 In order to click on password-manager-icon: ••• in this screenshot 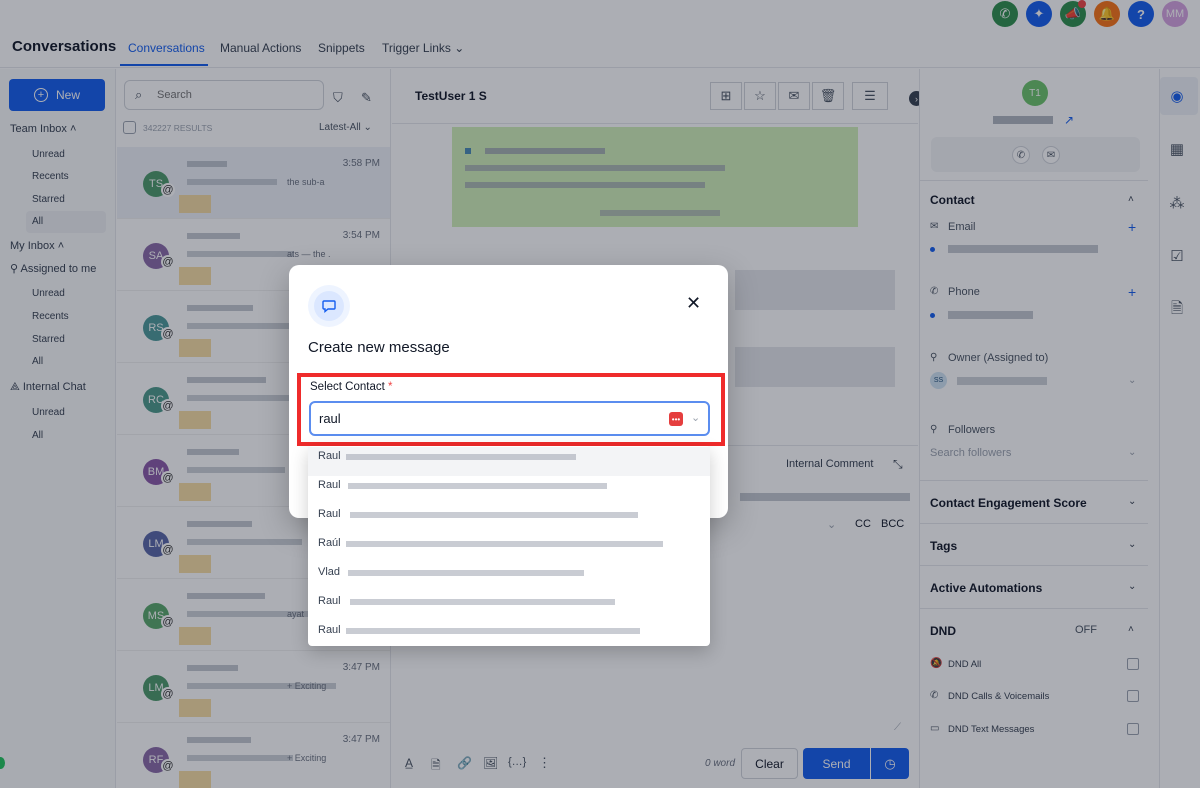, I will do `click(676, 419)`.